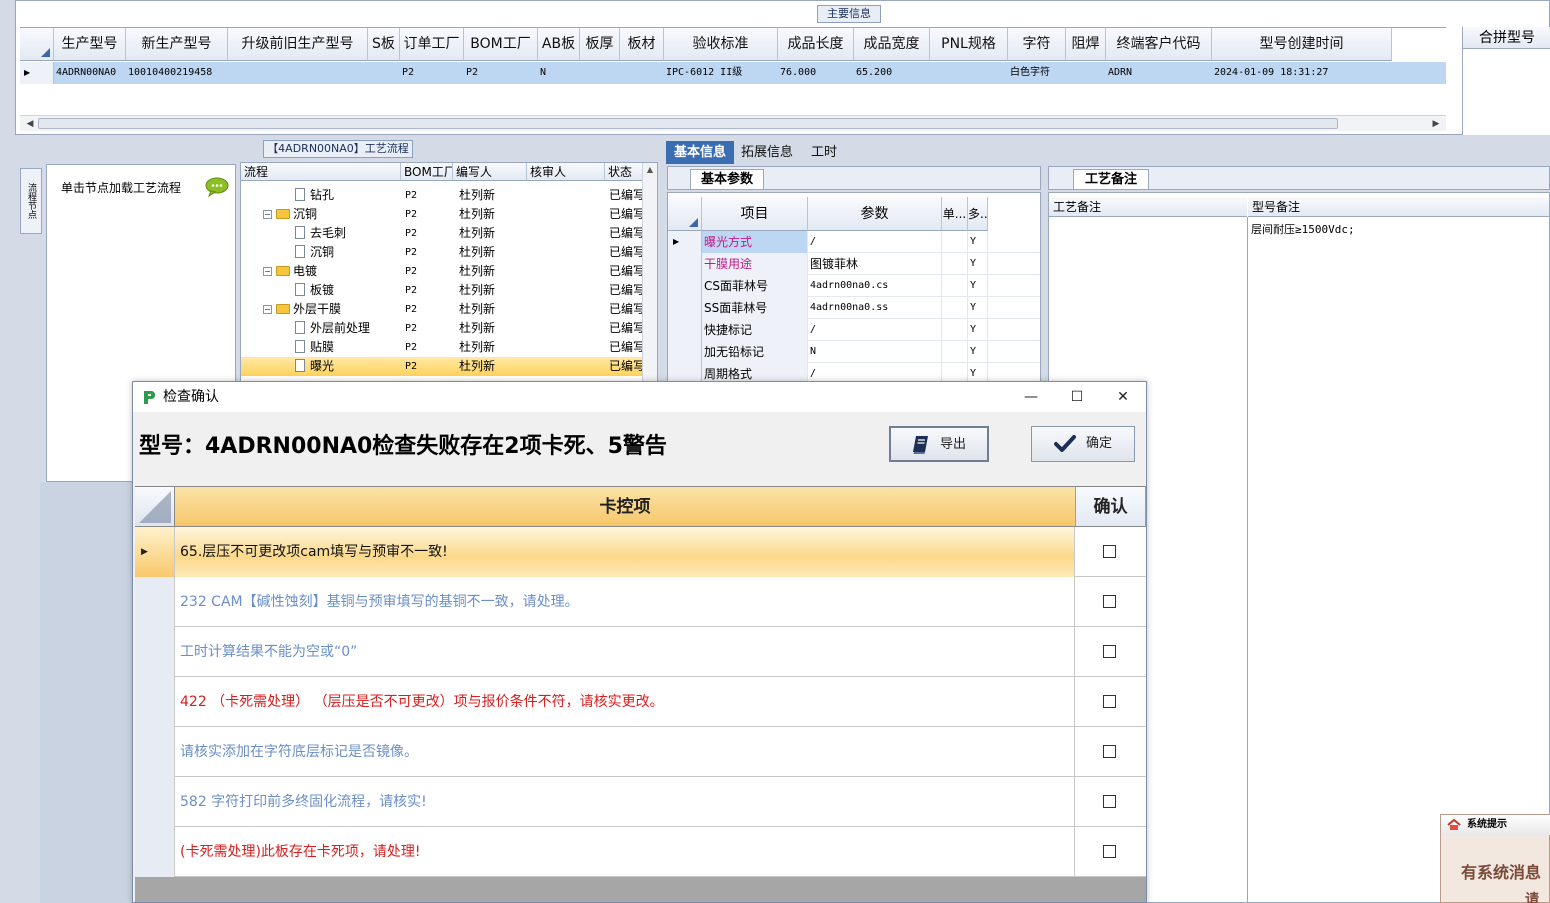  Describe the element at coordinates (767, 152) in the screenshot. I see `tab-extended-info: 拓展信息` at that location.